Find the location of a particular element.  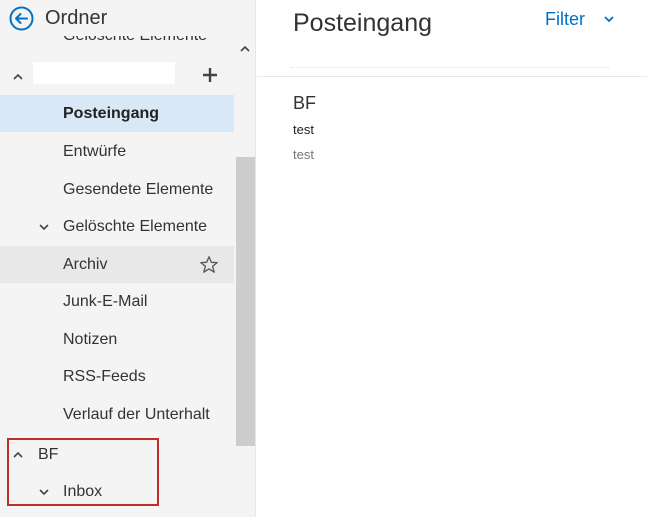

message-sender: BF is located at coordinates (305, 103).